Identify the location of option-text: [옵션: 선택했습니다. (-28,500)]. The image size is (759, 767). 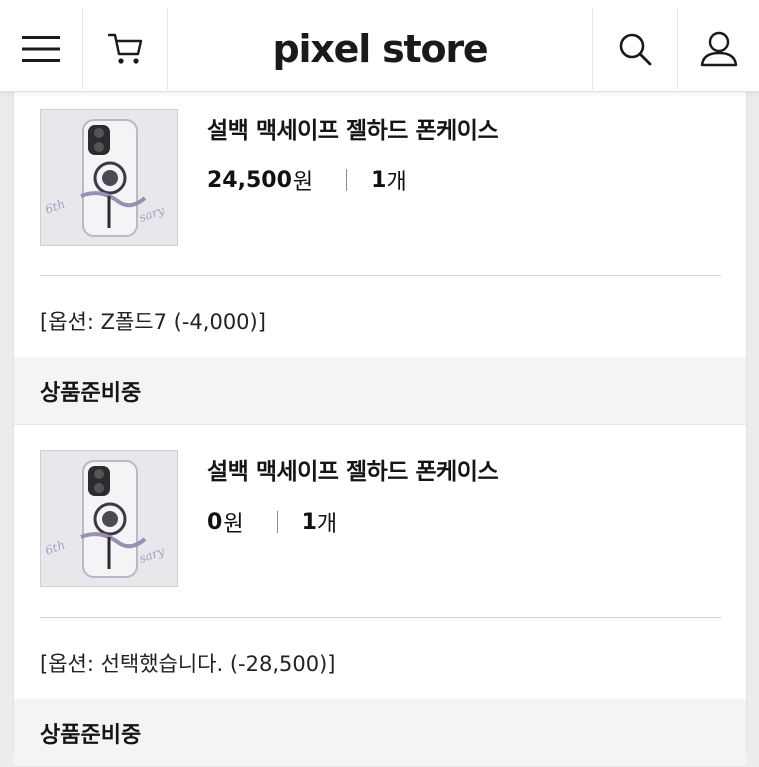
(188, 664).